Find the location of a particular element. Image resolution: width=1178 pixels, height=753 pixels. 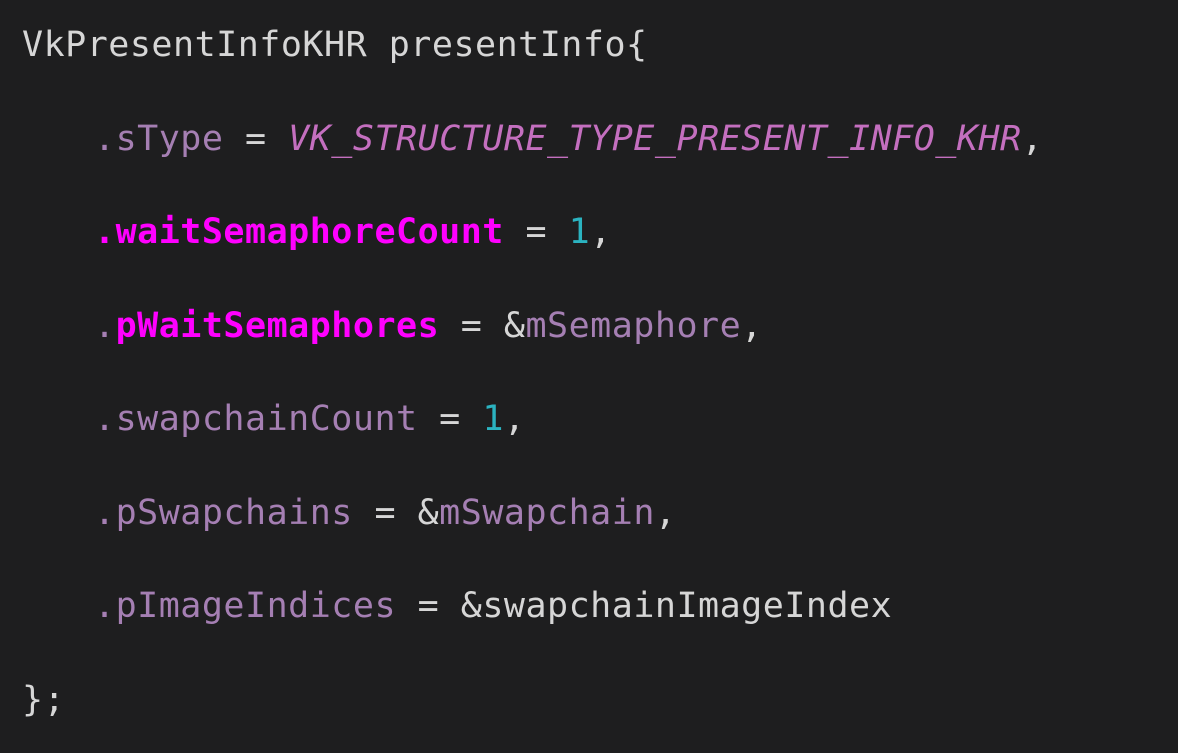

code-line-4: .pWaitSemaphores = &mSemaphore, is located at coordinates (600, 346).